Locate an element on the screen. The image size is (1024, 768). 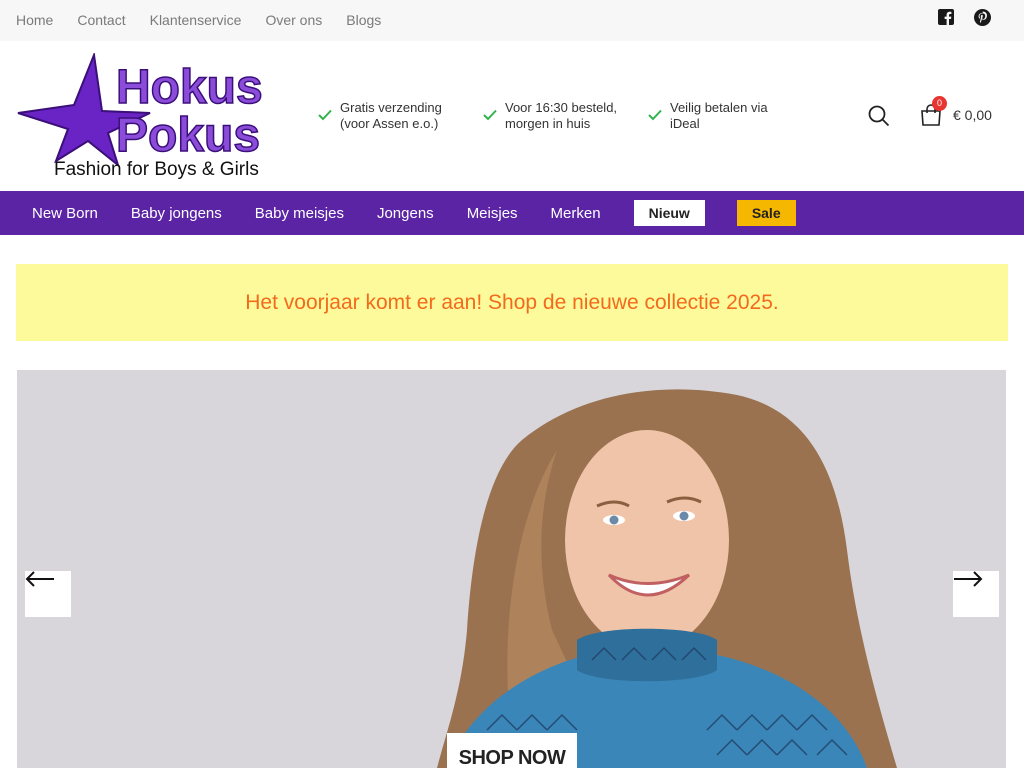
usp-item: Voor 16:30 besteld, morgen in huis is located at coordinates (565, 116).